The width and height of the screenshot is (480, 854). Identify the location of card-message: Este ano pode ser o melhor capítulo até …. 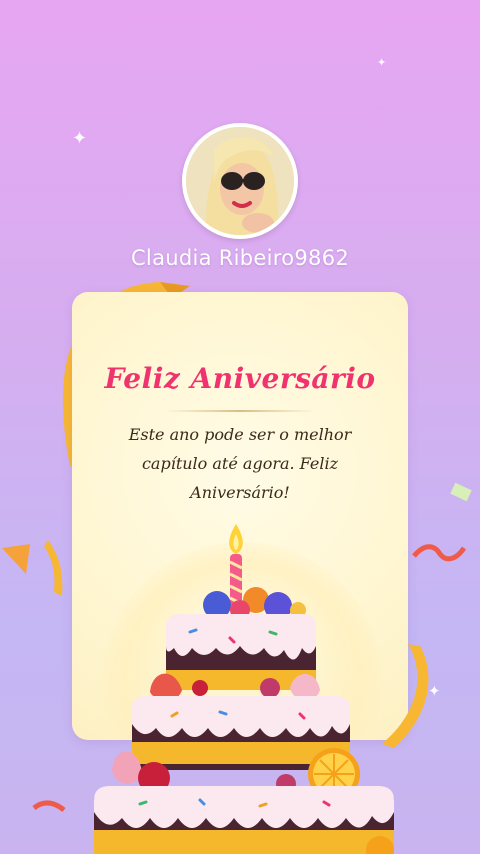
(240, 463).